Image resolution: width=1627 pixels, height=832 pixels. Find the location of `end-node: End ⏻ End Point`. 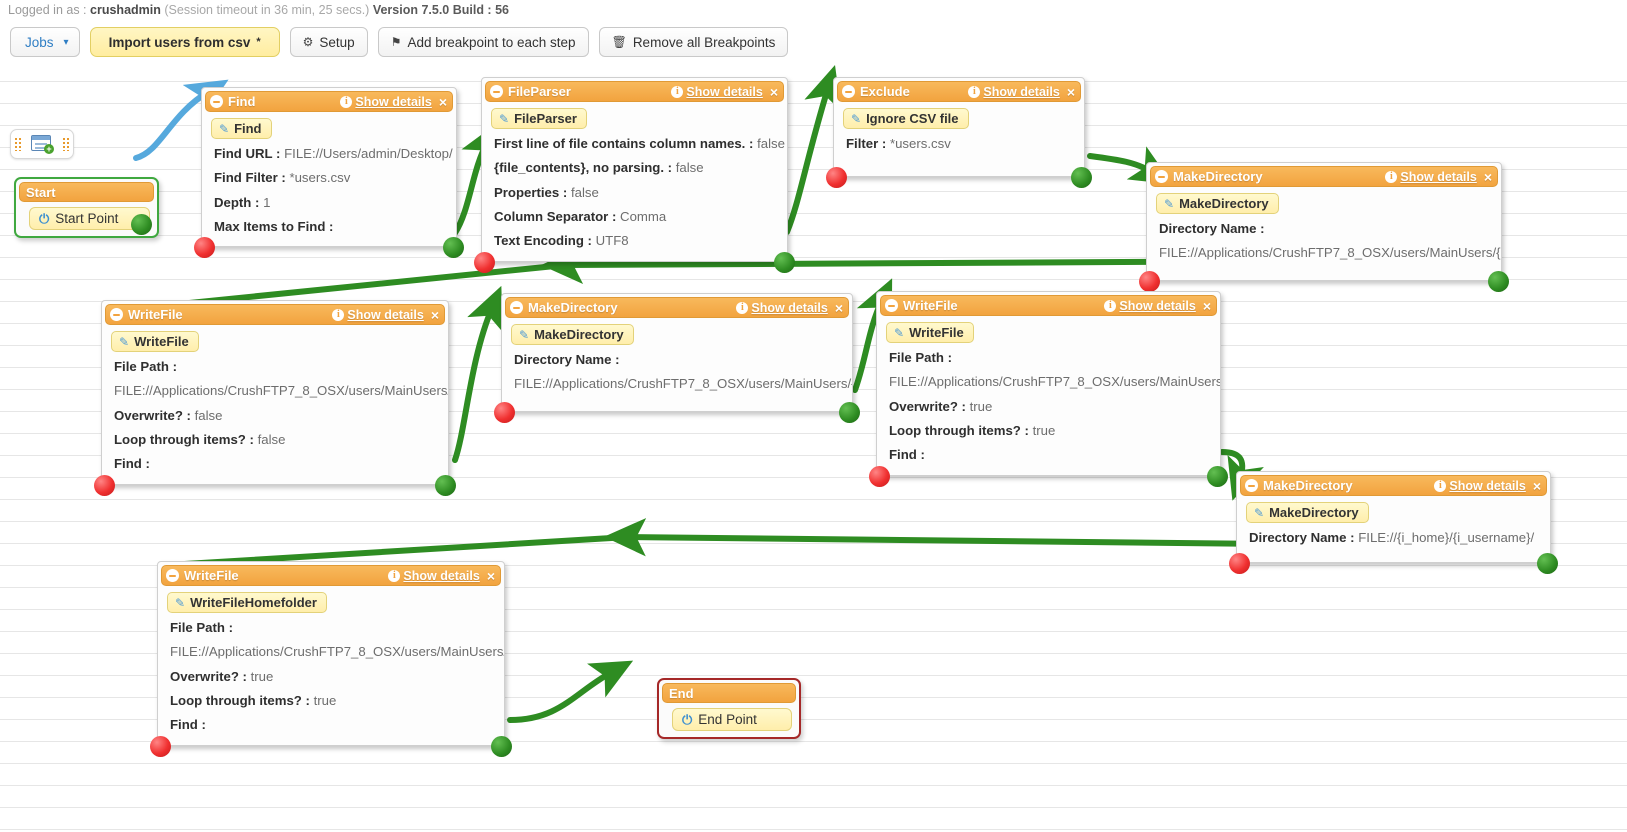

end-node: End ⏻ End Point is located at coordinates (729, 708).